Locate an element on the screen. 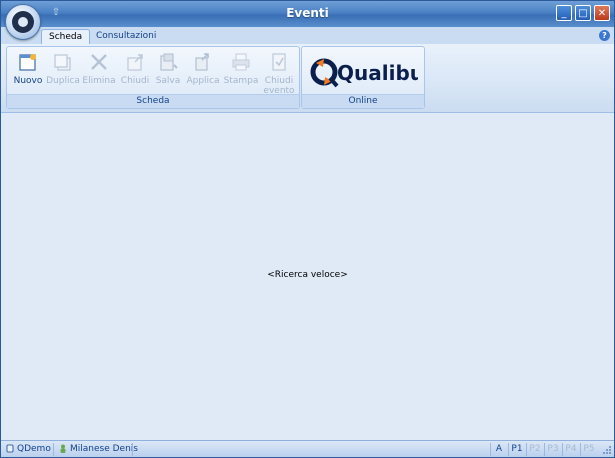 This screenshot has height=458, width=615. save-button: Salva is located at coordinates (168, 68).